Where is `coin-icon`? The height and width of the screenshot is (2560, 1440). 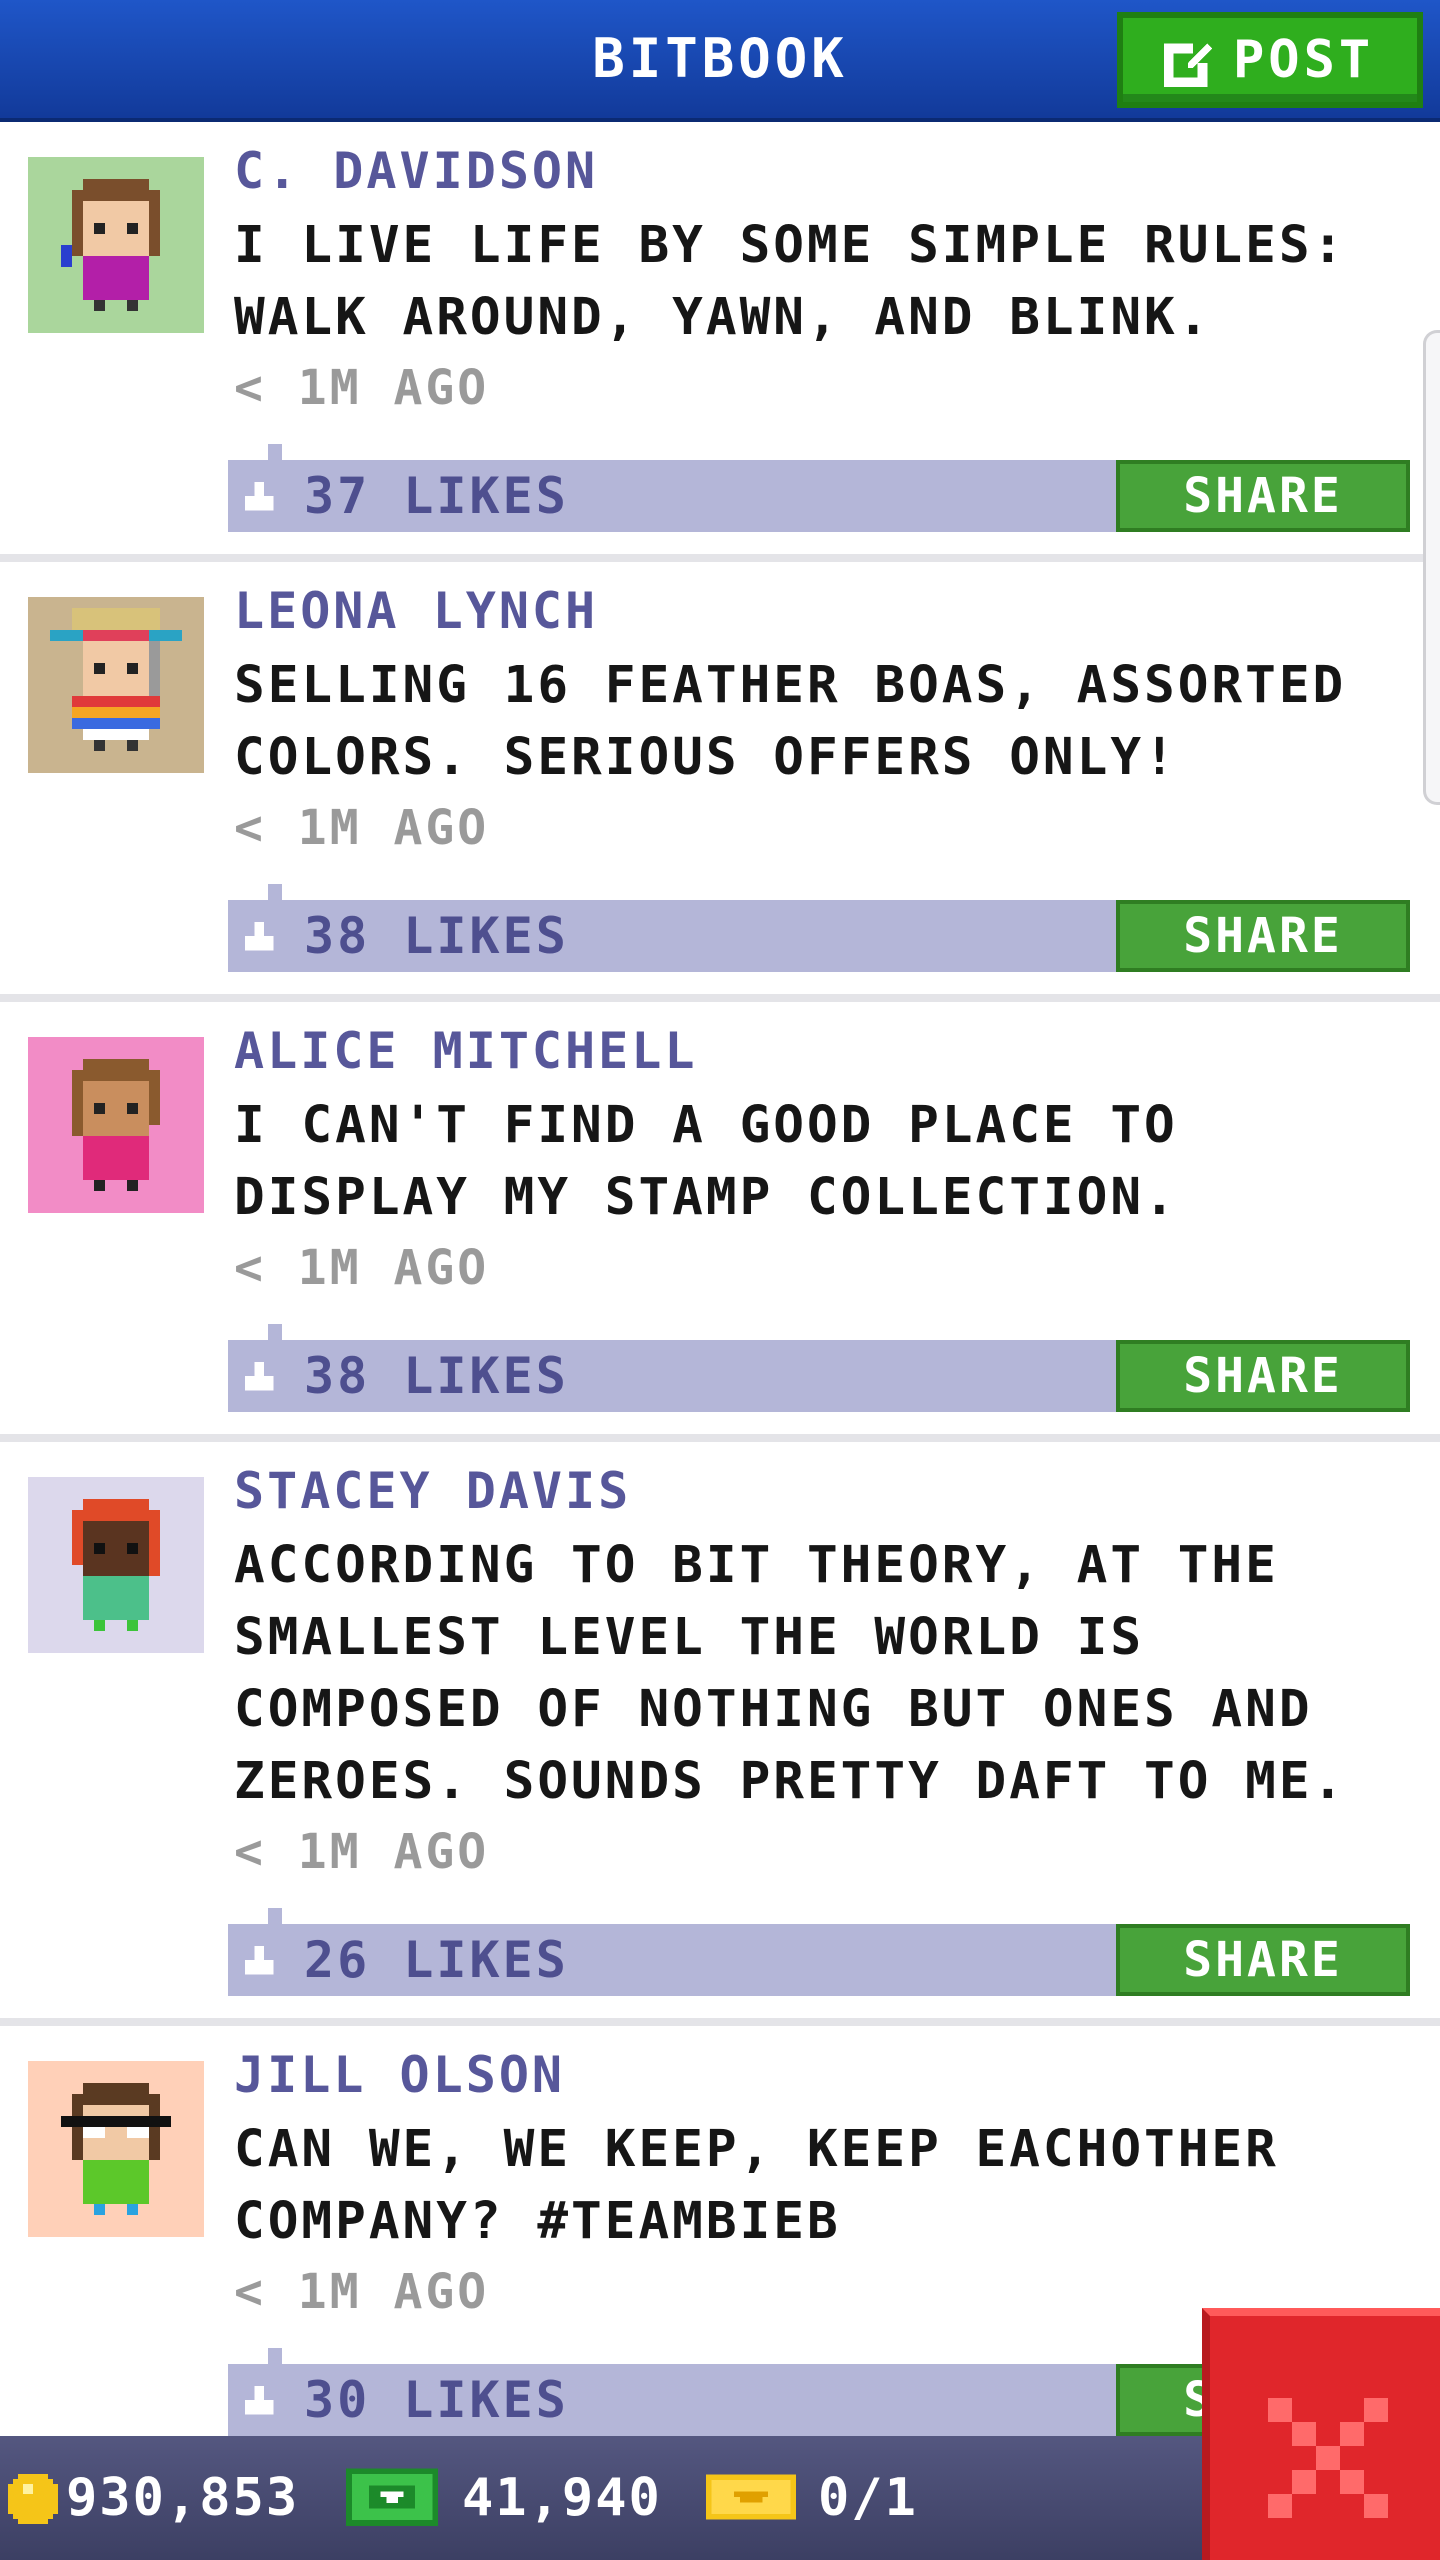 coin-icon is located at coordinates (33, 2499).